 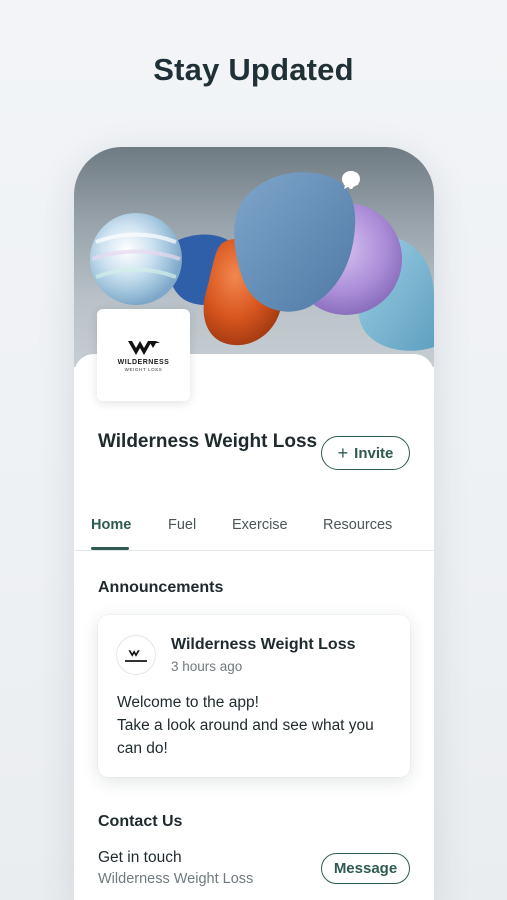 I want to click on plus-icon: +, so click(x=343, y=453).